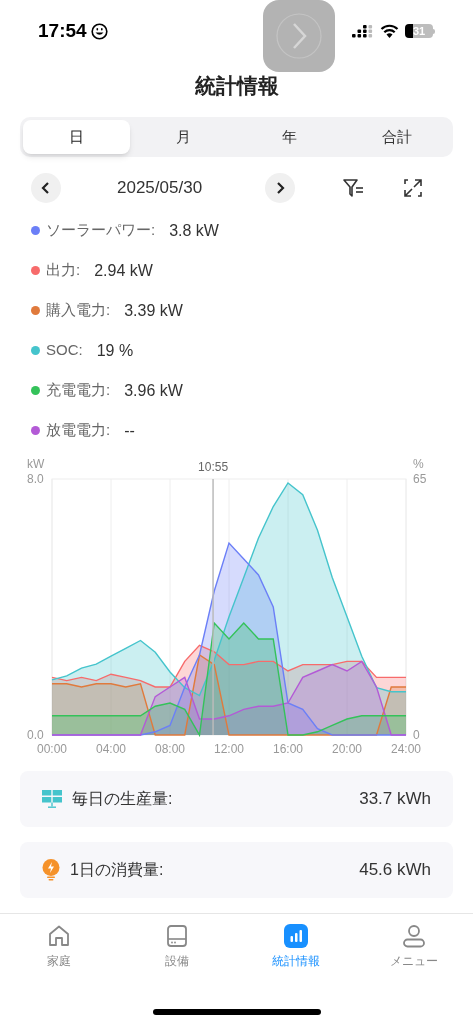 The image size is (473, 1024). Describe the element at coordinates (59, 936) in the screenshot. I see `home-icon` at that location.